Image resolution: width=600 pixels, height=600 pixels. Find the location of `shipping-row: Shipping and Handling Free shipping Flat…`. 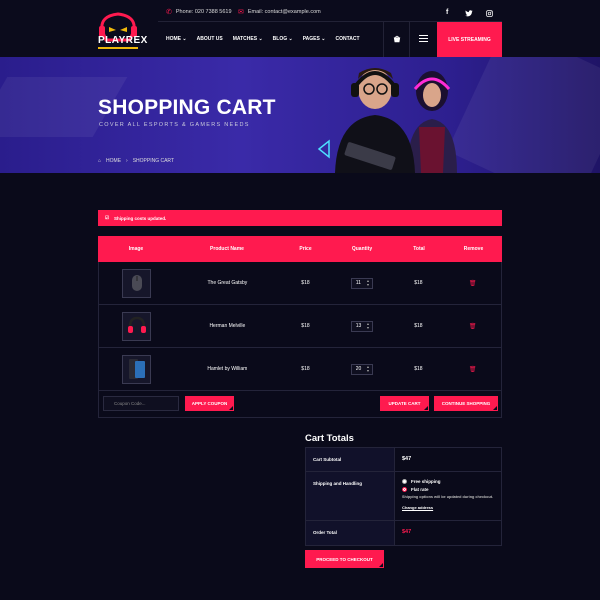

shipping-row: Shipping and Handling Free shipping Flat… is located at coordinates (403, 496).